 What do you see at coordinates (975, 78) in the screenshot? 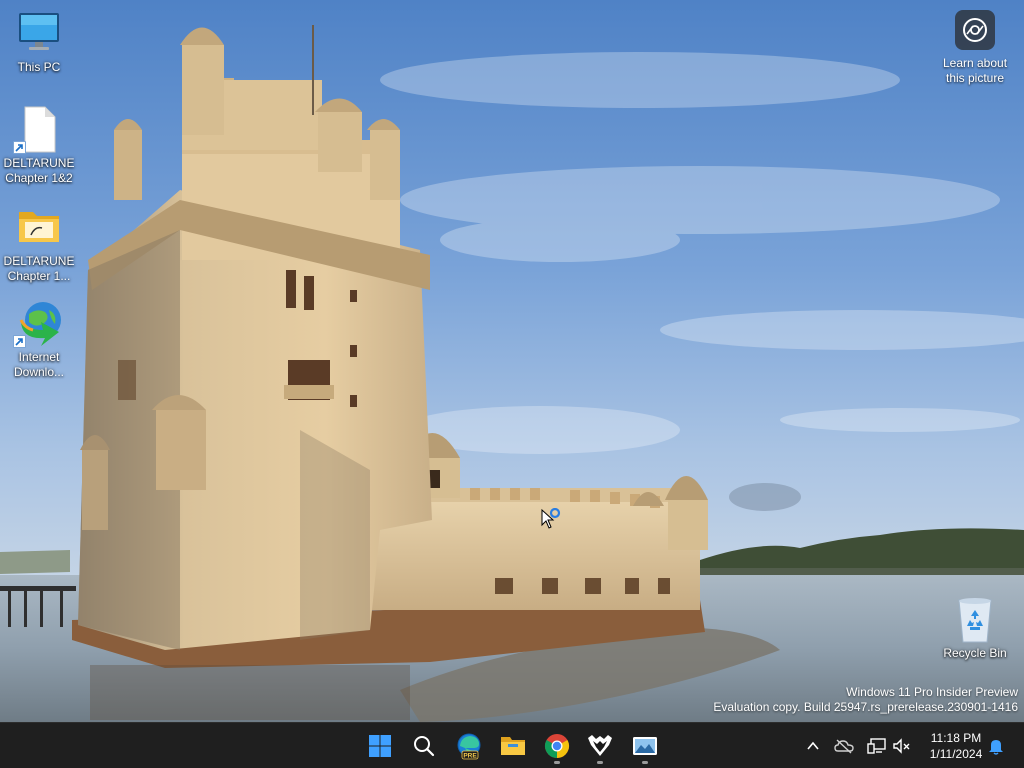
I see `learn-about-label-line2: this picture` at bounding box center [975, 78].